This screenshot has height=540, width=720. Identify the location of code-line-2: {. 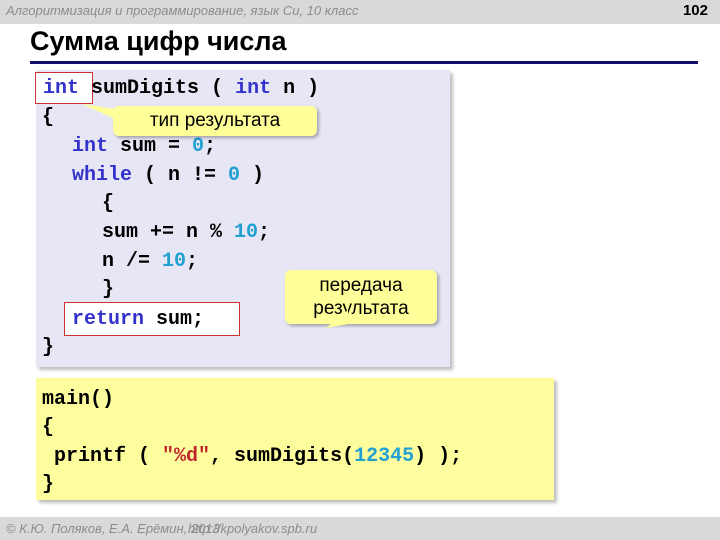
(48, 117).